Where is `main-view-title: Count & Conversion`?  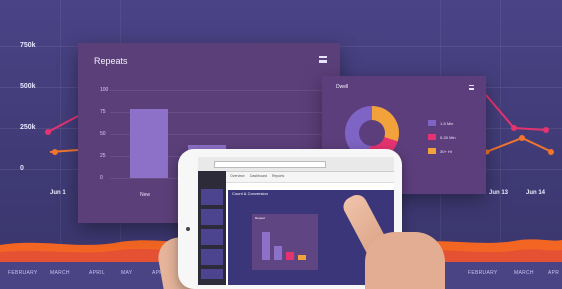 main-view-title: Count & Conversion is located at coordinates (250, 193).